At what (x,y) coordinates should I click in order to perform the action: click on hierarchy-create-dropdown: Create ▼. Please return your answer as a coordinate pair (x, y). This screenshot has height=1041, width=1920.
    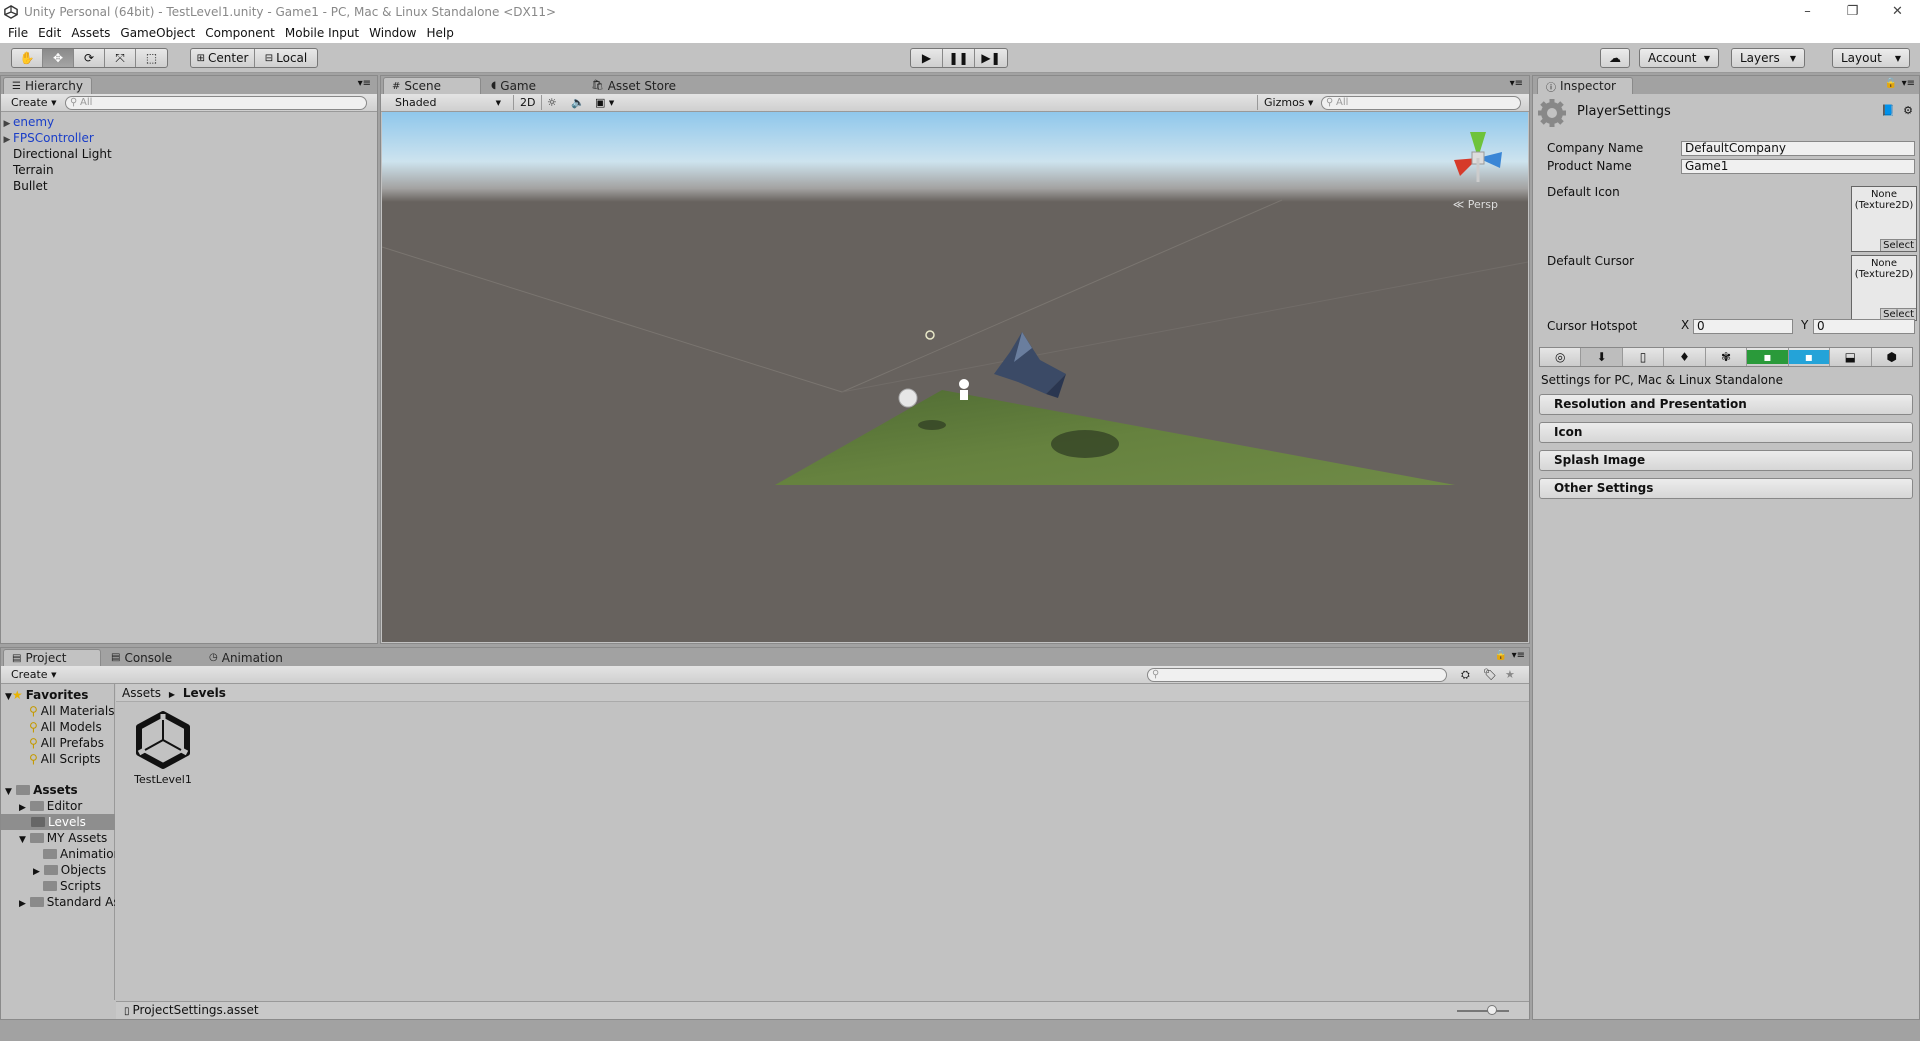
    Looking at the image, I should click on (33, 102).